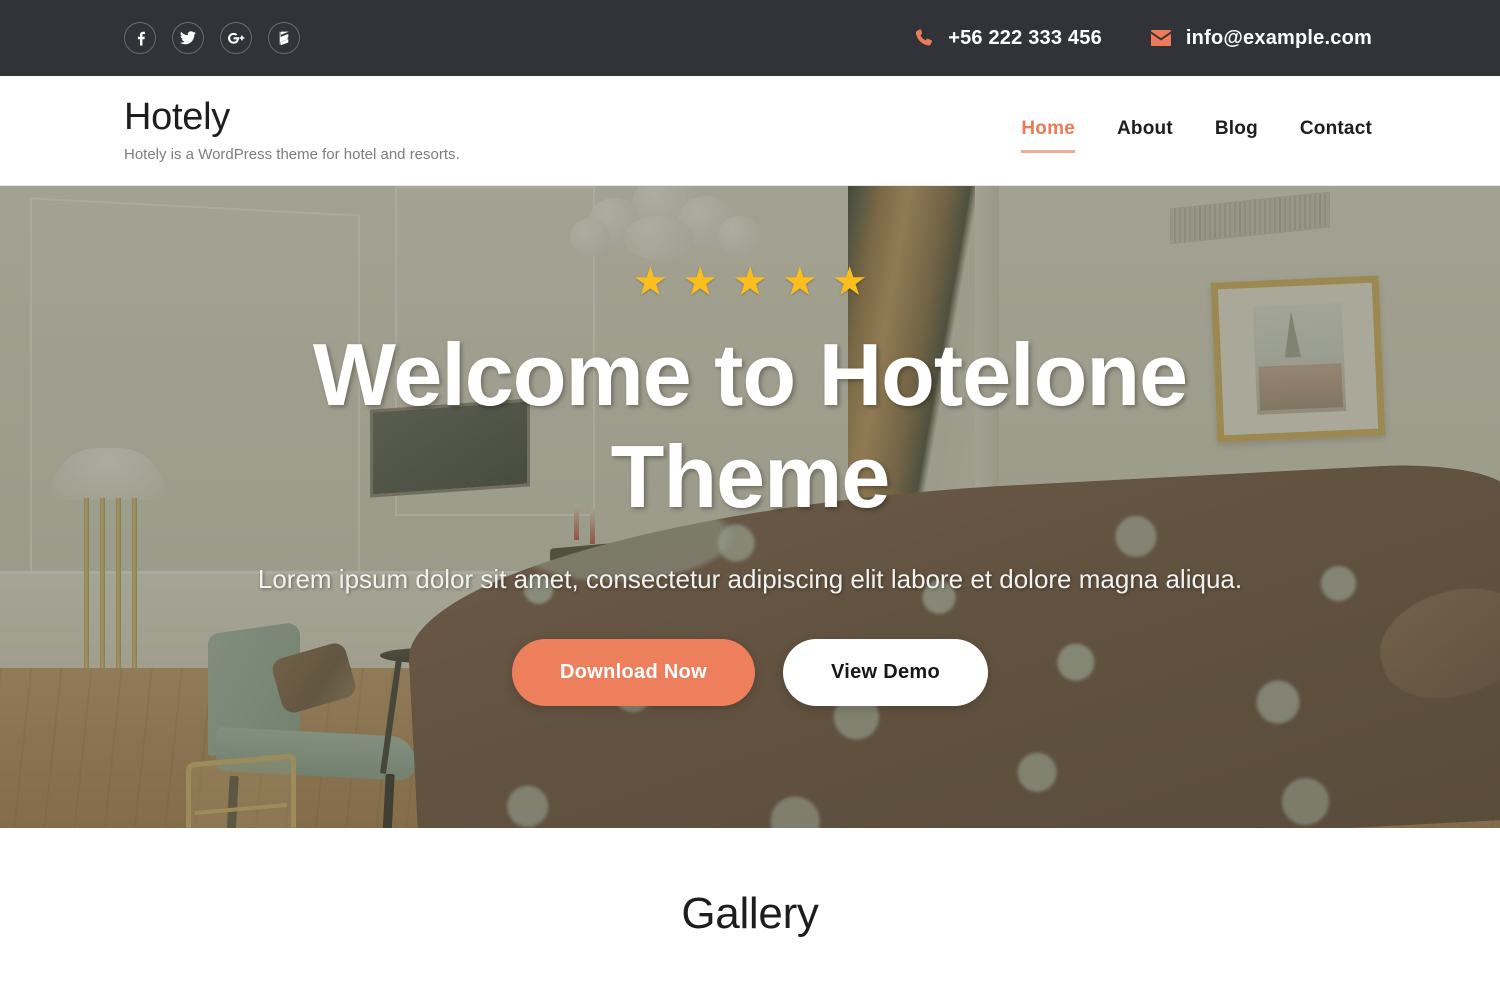 This screenshot has height=1000, width=1500. I want to click on envelope-icon, so click(1161, 38).